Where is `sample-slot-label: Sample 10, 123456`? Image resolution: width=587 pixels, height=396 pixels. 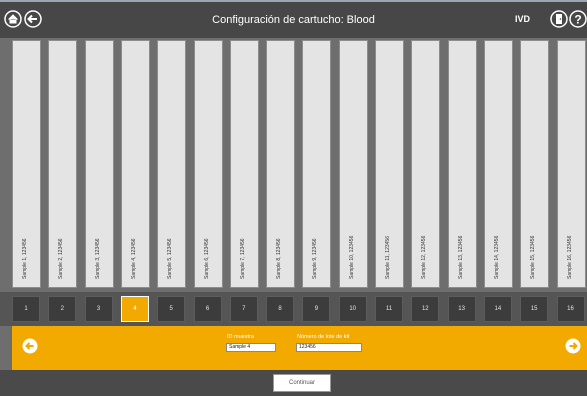
sample-slot-label: Sample 10, 123456 is located at coordinates (351, 257).